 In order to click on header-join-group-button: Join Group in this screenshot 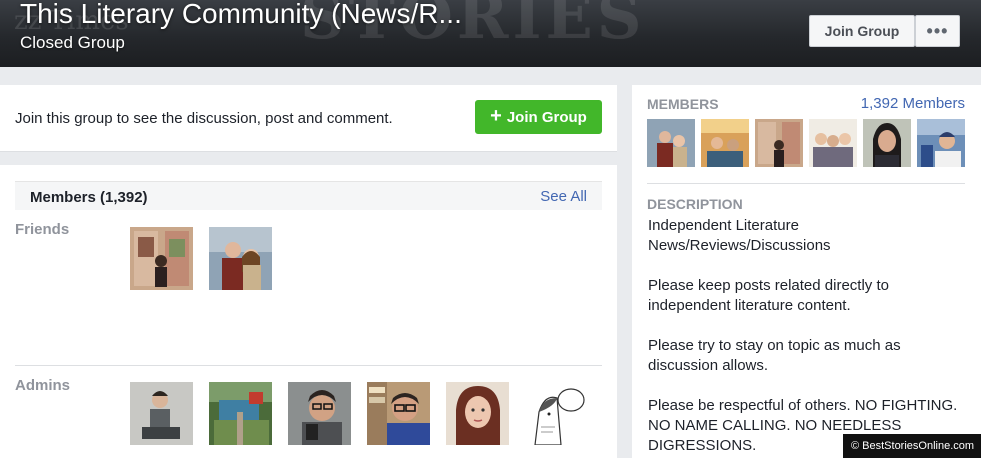, I will do `click(862, 31)`.